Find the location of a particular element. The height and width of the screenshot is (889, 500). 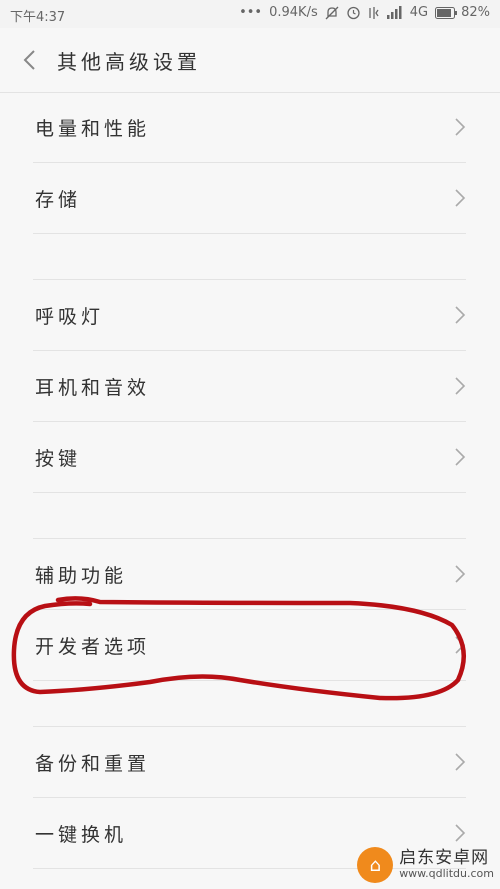

settings-item-label: 开发者选项 is located at coordinates (93, 647).